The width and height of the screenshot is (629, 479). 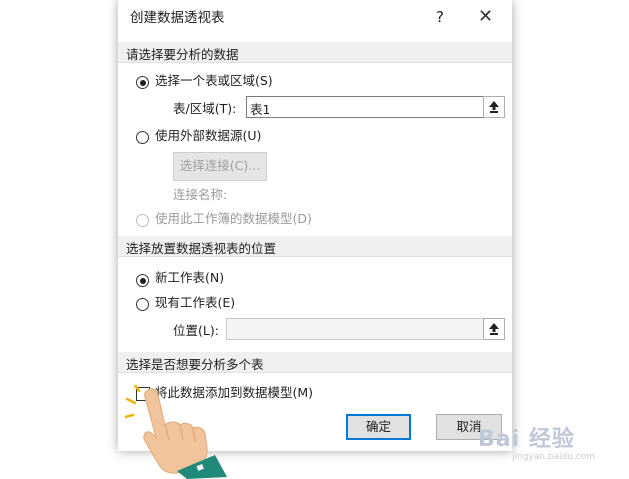 What do you see at coordinates (195, 303) in the screenshot?
I see `radio-existing-sheet-label: 现有工作表(E)` at bounding box center [195, 303].